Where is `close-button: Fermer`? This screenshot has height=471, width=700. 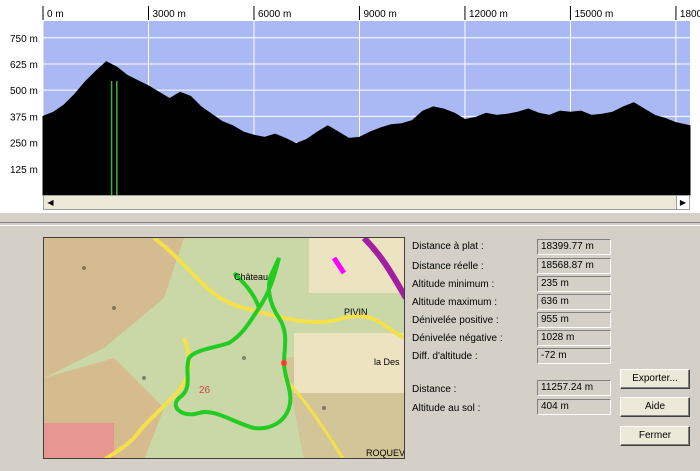 close-button: Fermer is located at coordinates (655, 436).